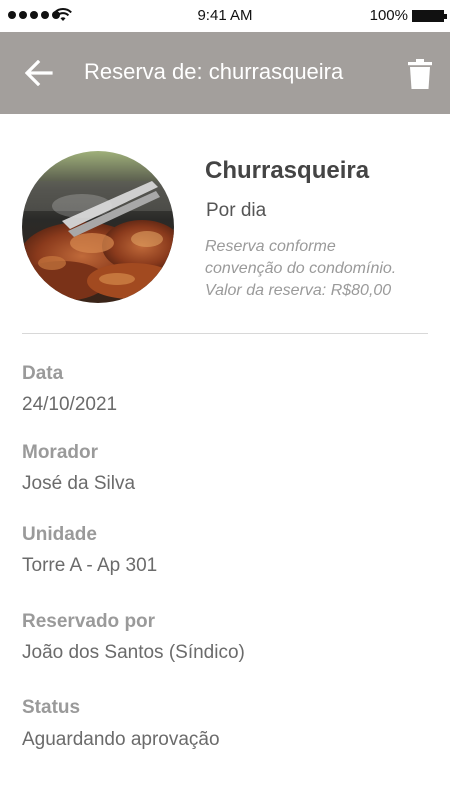 This screenshot has width=450, height=800. What do you see at coordinates (298, 290) in the screenshot?
I see `amenity-description-line: Valor da reserva: R$80,00` at bounding box center [298, 290].